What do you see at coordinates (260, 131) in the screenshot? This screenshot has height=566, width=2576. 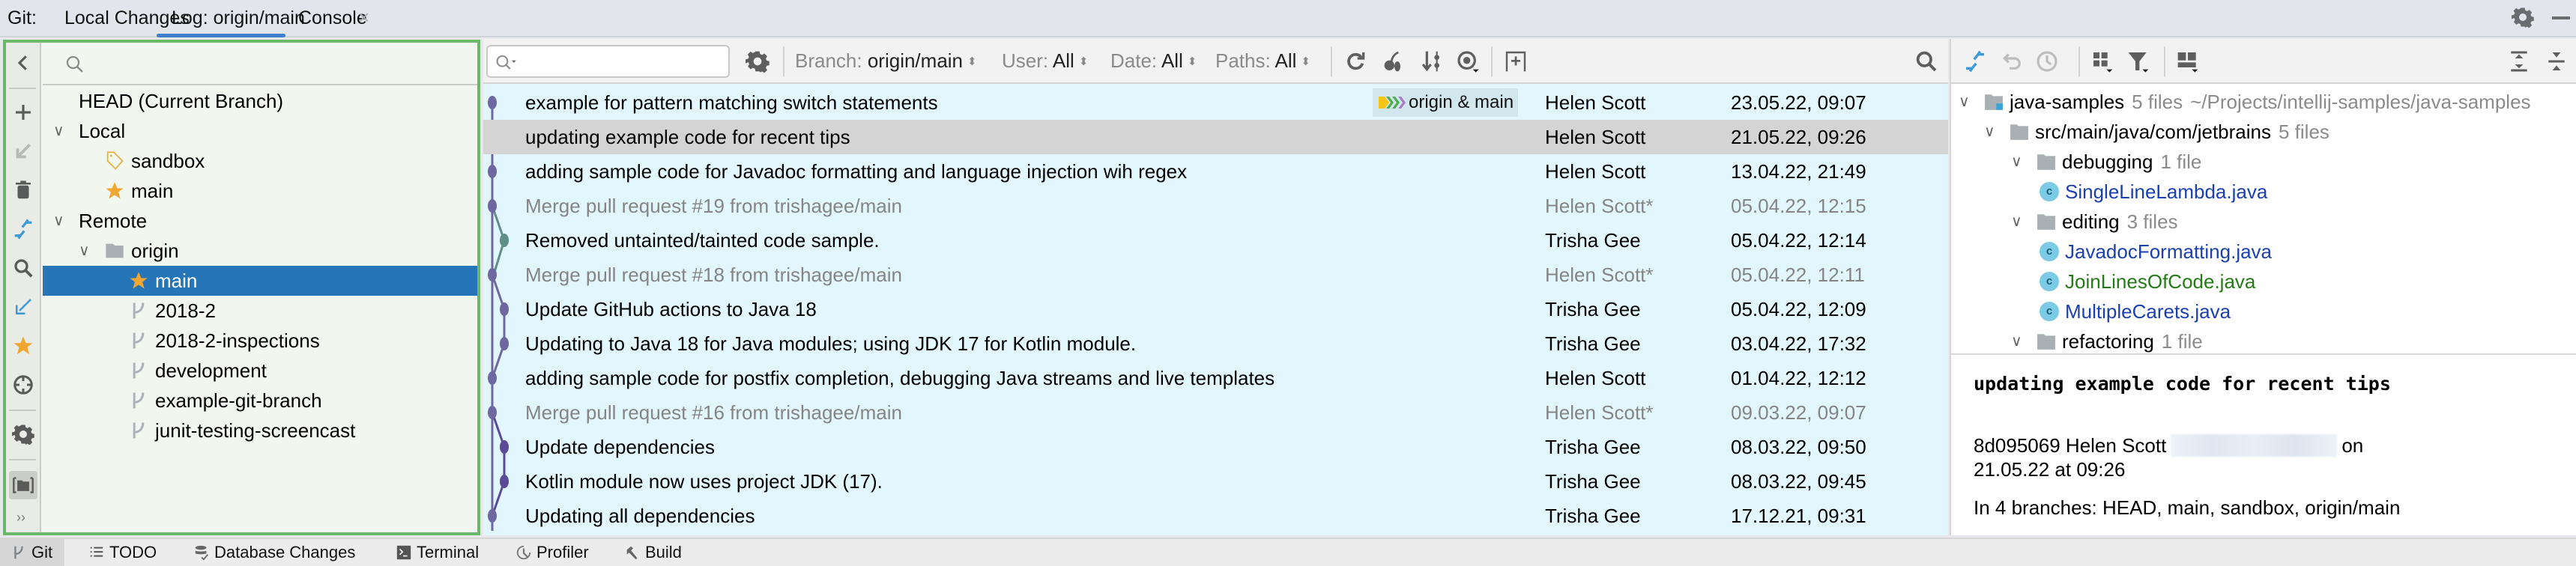 I see `tree-node-local: ∨ Local` at bounding box center [260, 131].